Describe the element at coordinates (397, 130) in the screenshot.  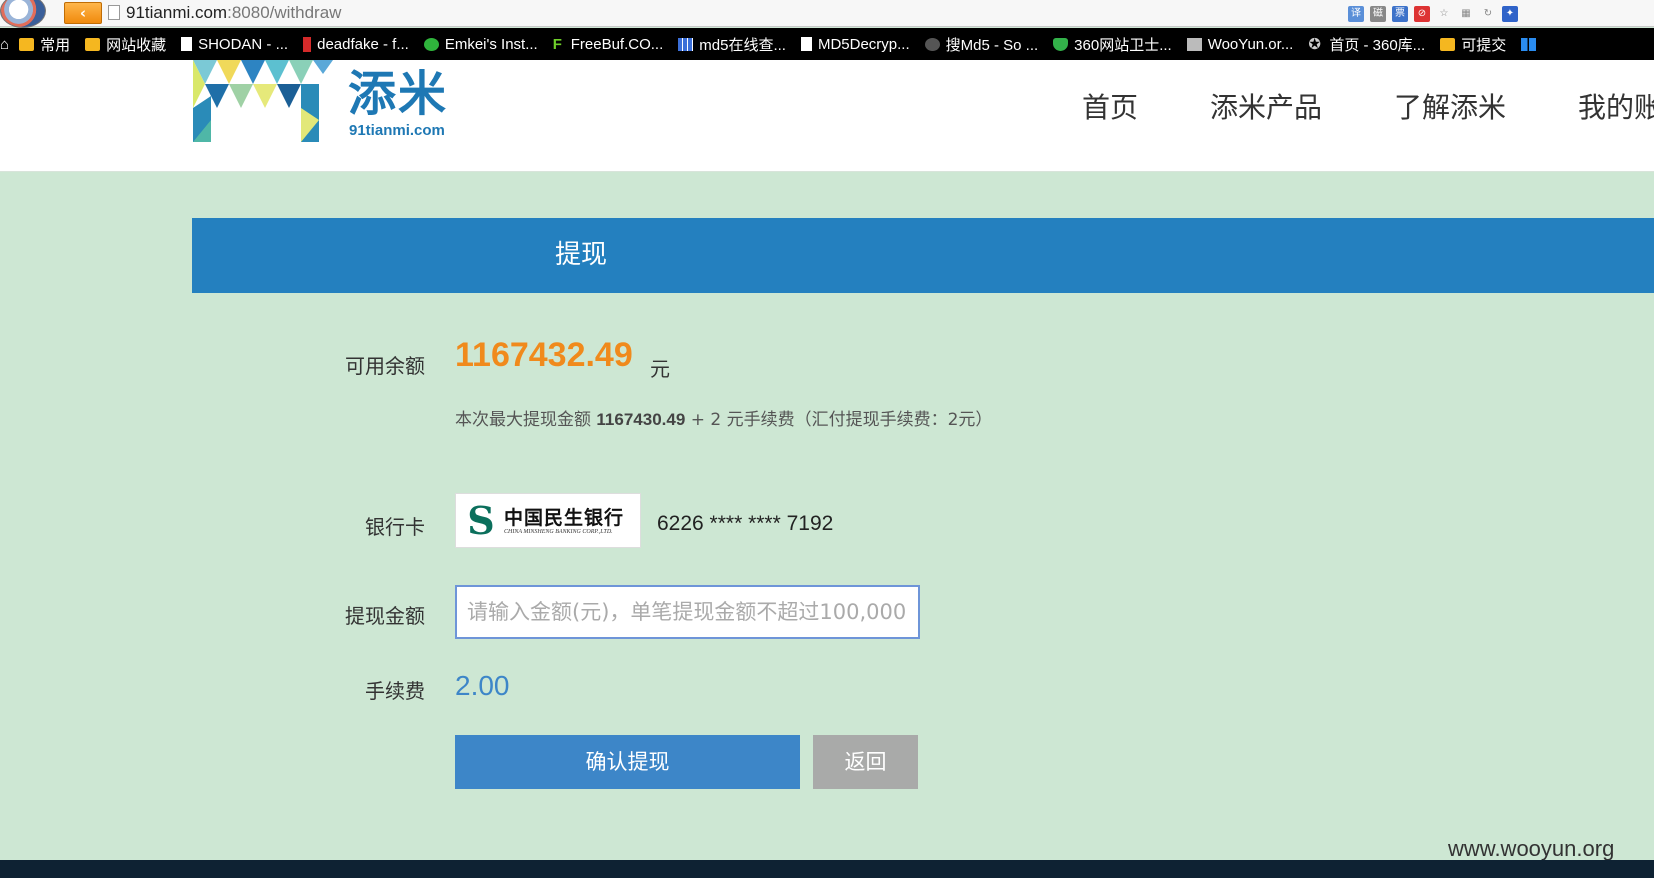
I see `logo-url: 91tianmi.com` at that location.